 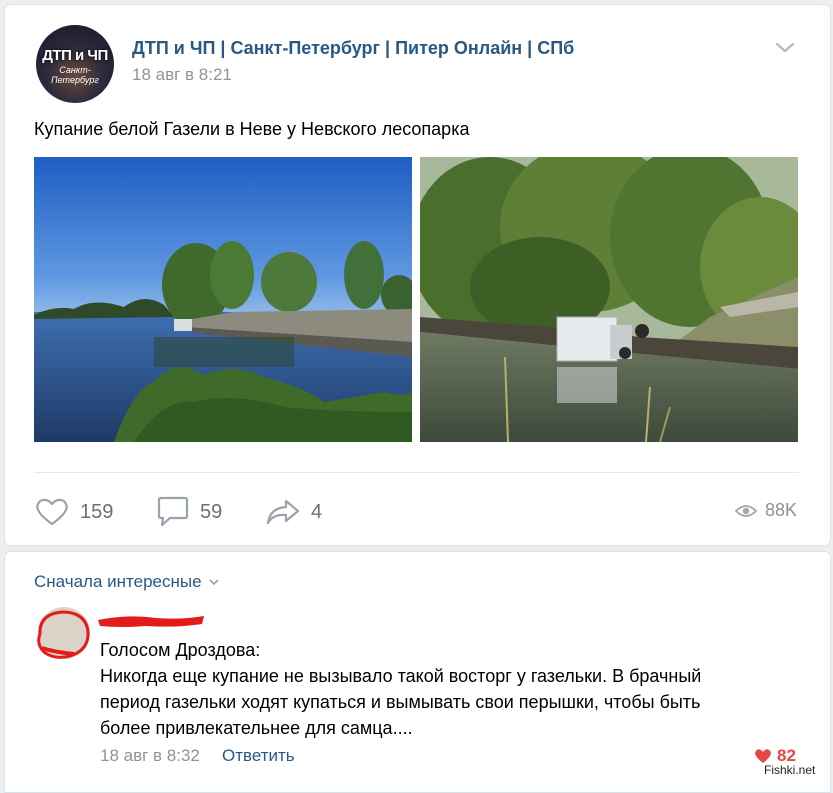 I want to click on like-button: 159, so click(x=73, y=512).